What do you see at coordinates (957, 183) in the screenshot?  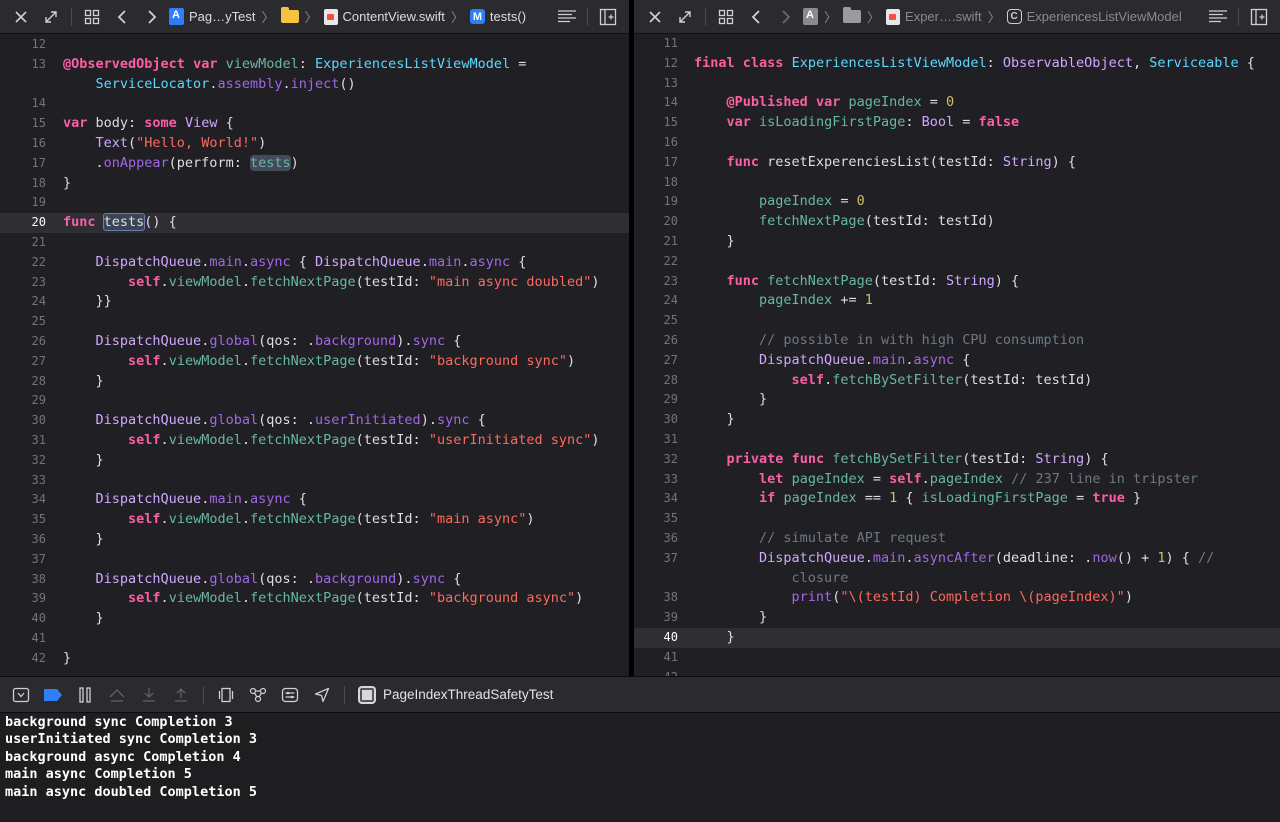 I see `code-line: 18` at bounding box center [957, 183].